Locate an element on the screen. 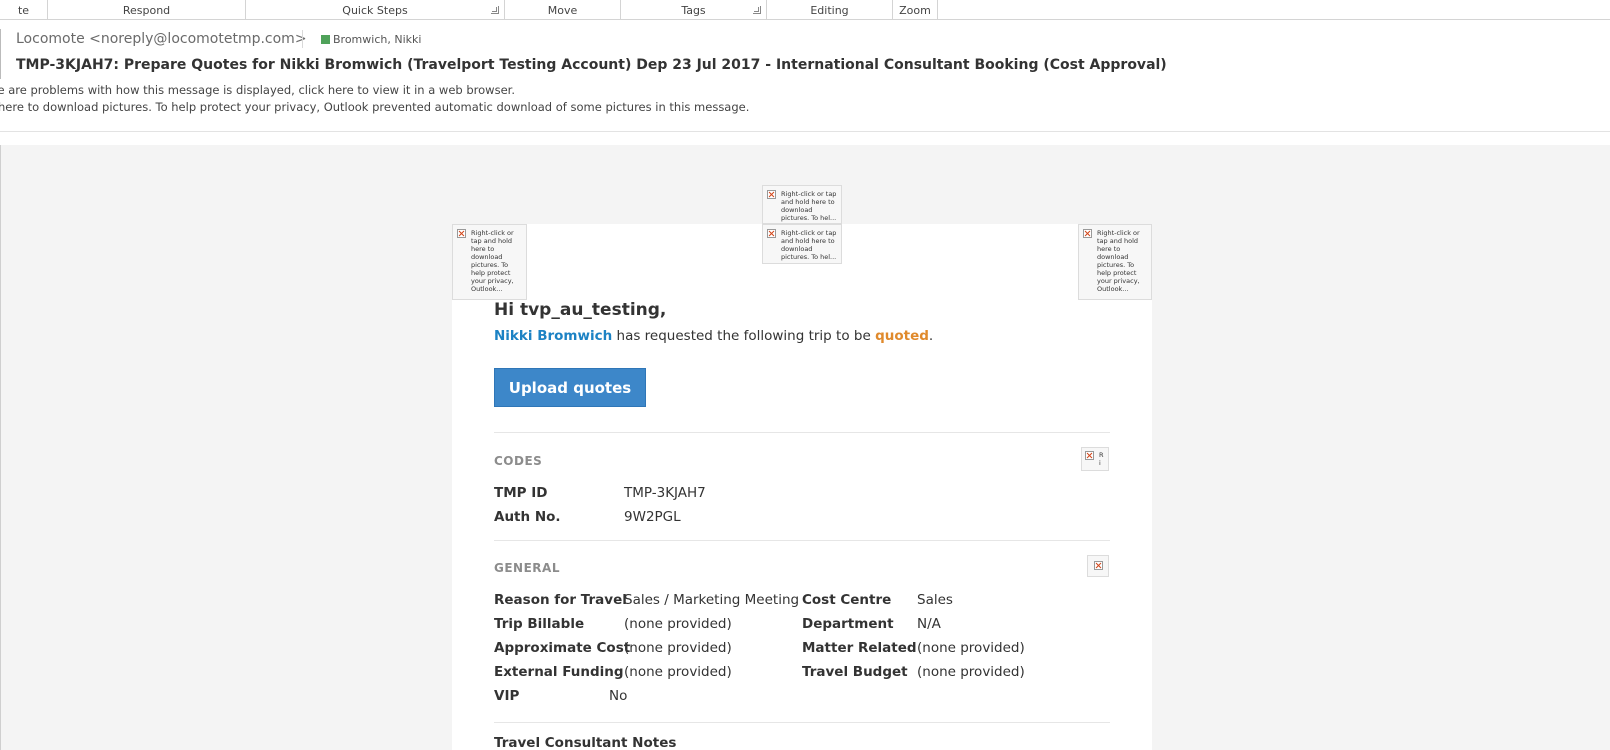  section-title-general: GENERAL is located at coordinates (527, 568).